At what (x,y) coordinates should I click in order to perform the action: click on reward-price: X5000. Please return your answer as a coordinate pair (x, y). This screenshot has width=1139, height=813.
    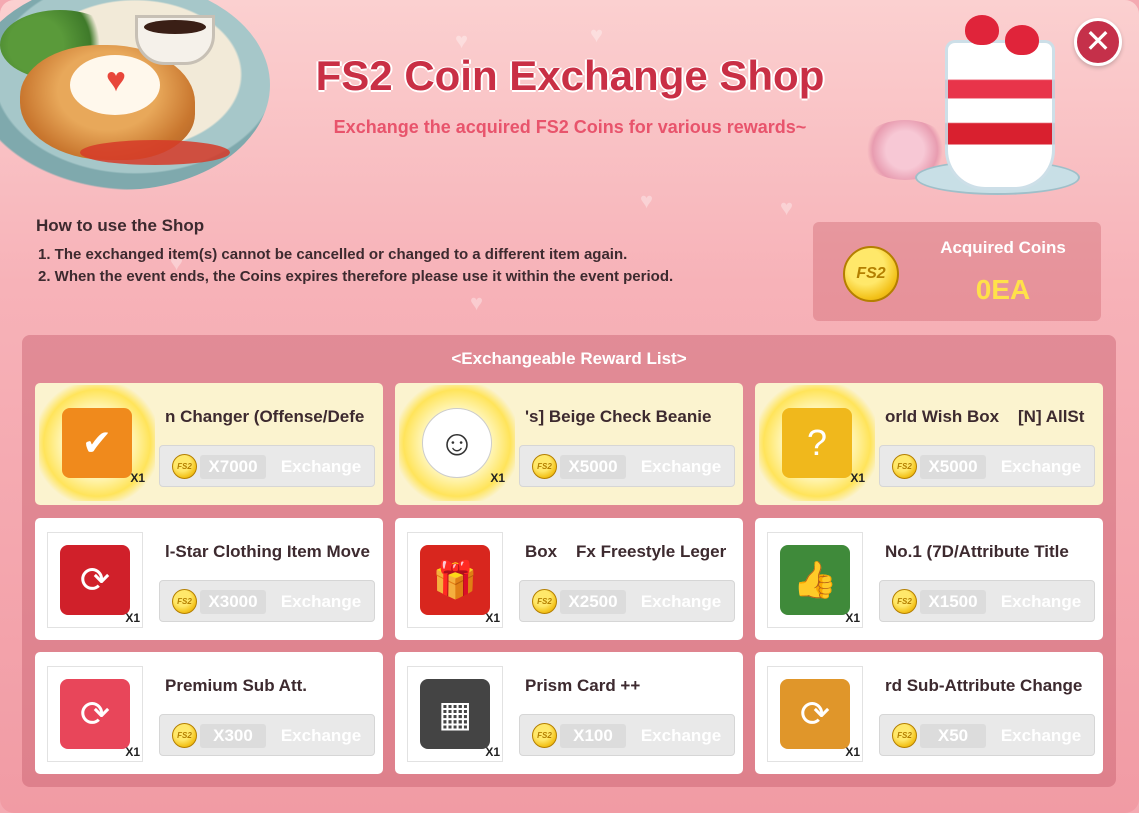
    Looking at the image, I should click on (593, 467).